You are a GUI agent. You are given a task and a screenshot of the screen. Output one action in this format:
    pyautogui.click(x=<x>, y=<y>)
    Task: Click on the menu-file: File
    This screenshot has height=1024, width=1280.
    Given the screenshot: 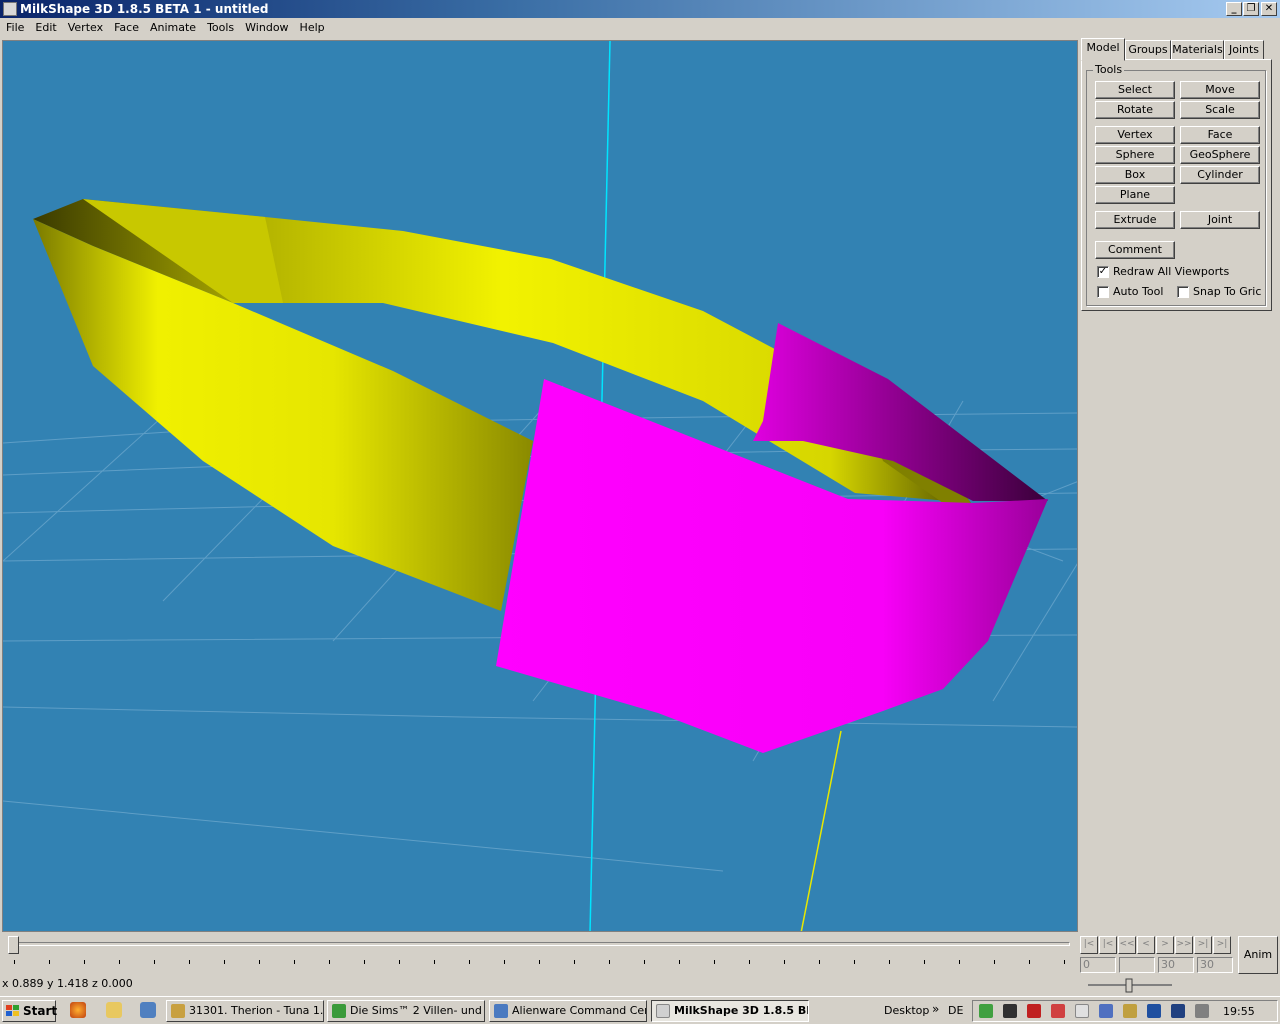 What is the action you would take?
    pyautogui.click(x=14, y=26)
    